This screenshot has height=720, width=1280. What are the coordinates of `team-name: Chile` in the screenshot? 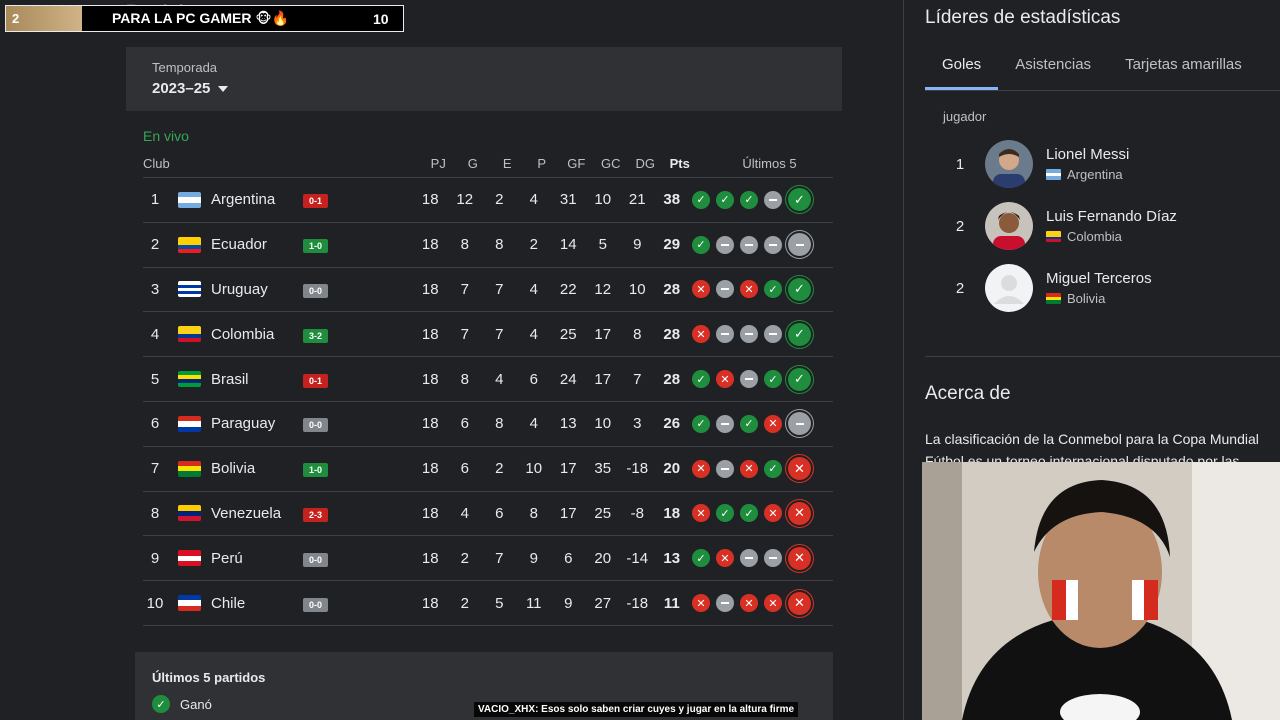 It's located at (257, 603).